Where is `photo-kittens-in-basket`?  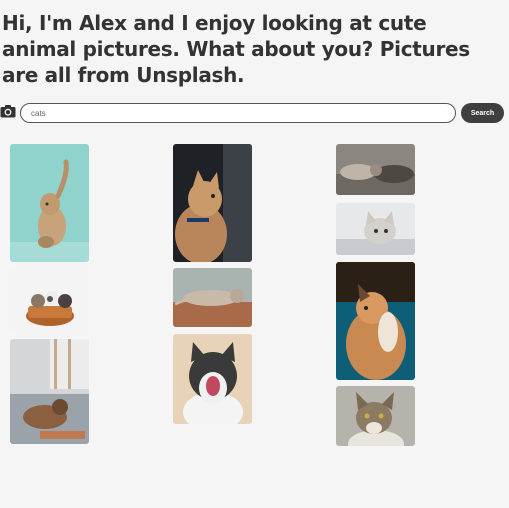 photo-kittens-in-basket is located at coordinates (49, 300).